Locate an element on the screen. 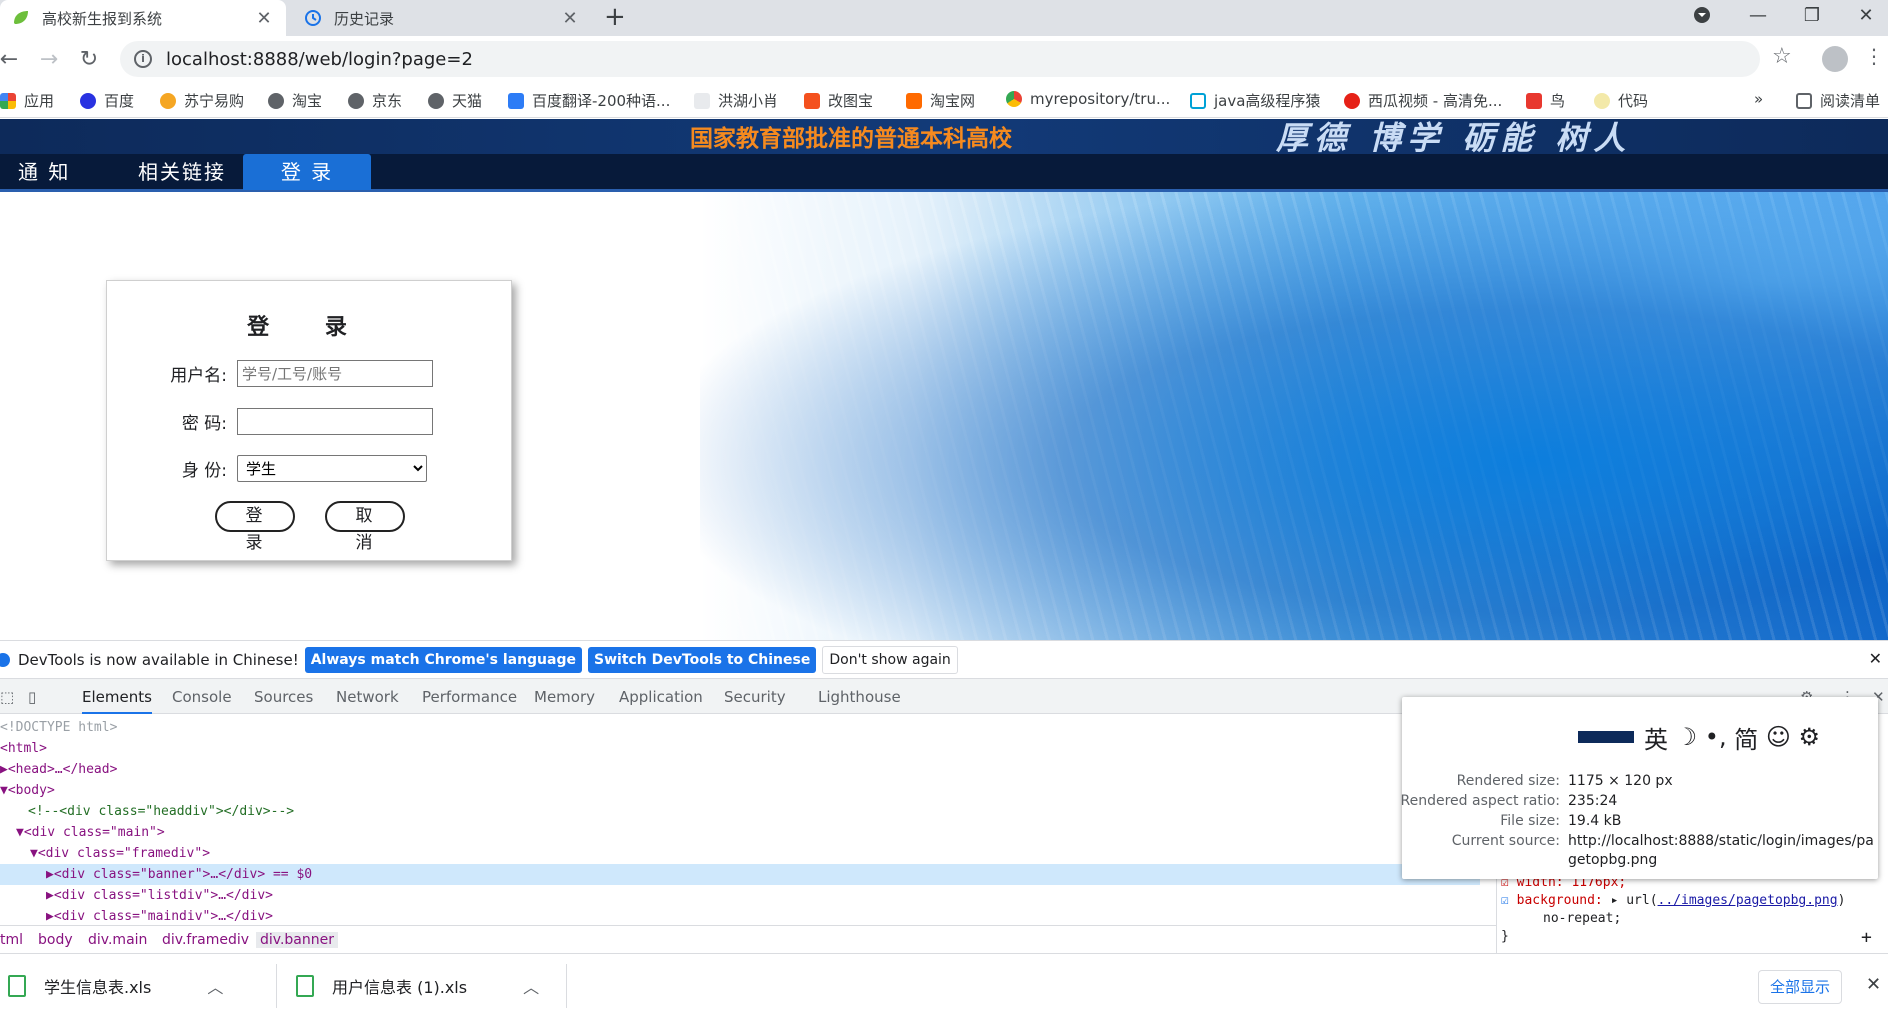  bookmark-item: java高级程序猿 is located at coordinates (1255, 100).